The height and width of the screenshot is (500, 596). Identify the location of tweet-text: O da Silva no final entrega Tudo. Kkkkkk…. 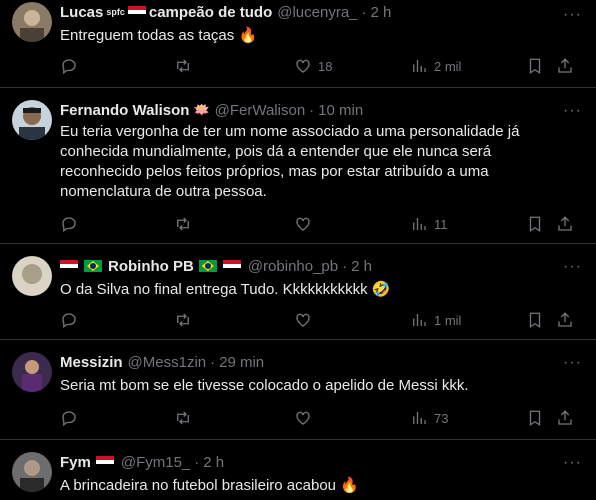
(320, 290).